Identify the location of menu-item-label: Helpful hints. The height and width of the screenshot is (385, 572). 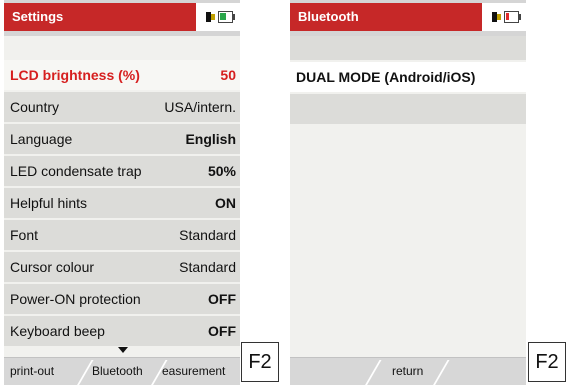
(49, 203).